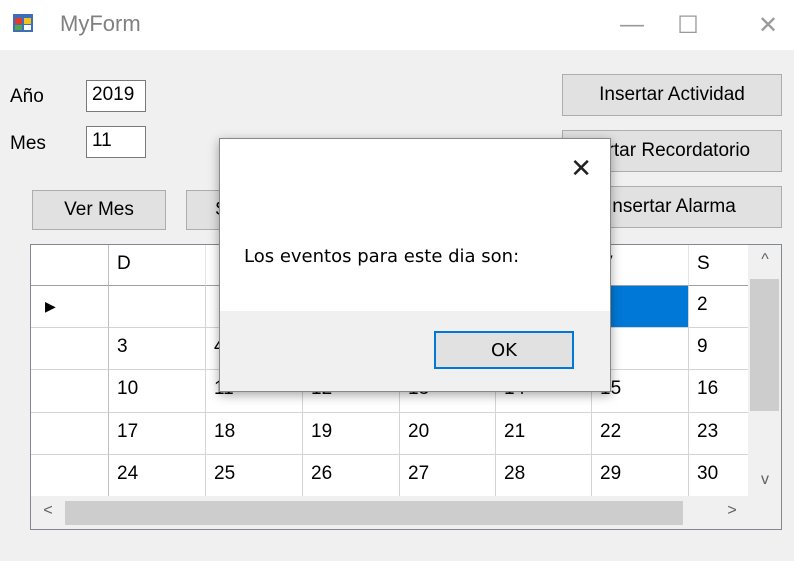  Describe the element at coordinates (157, 391) in the screenshot. I see `day-cell: 10` at that location.